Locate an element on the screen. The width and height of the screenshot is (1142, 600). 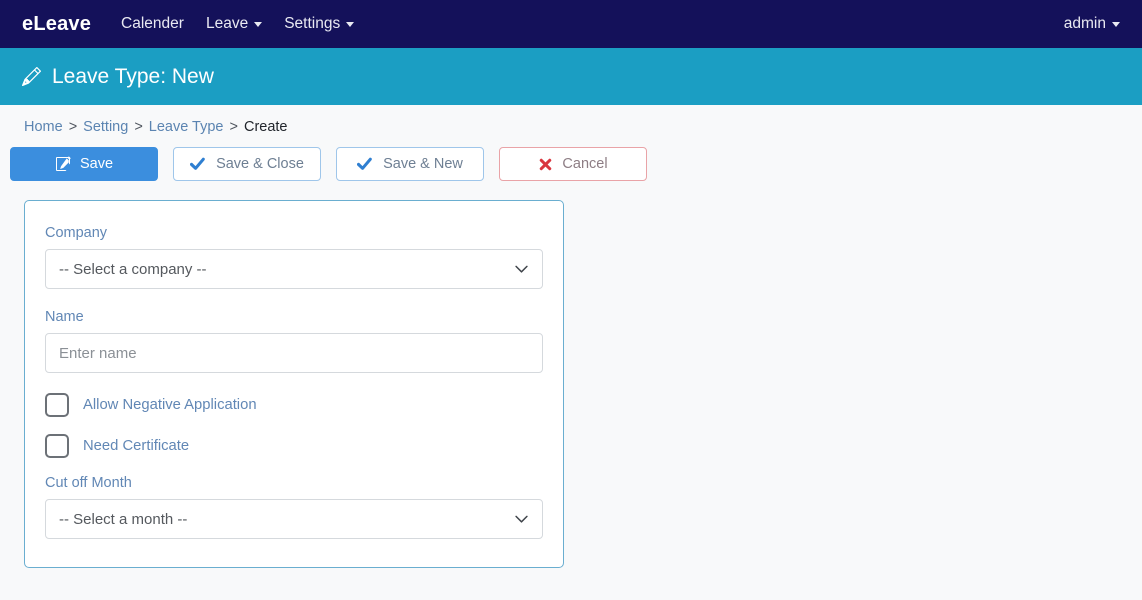
allow-negative-application-row: Allow Negative Application is located at coordinates (294, 405).